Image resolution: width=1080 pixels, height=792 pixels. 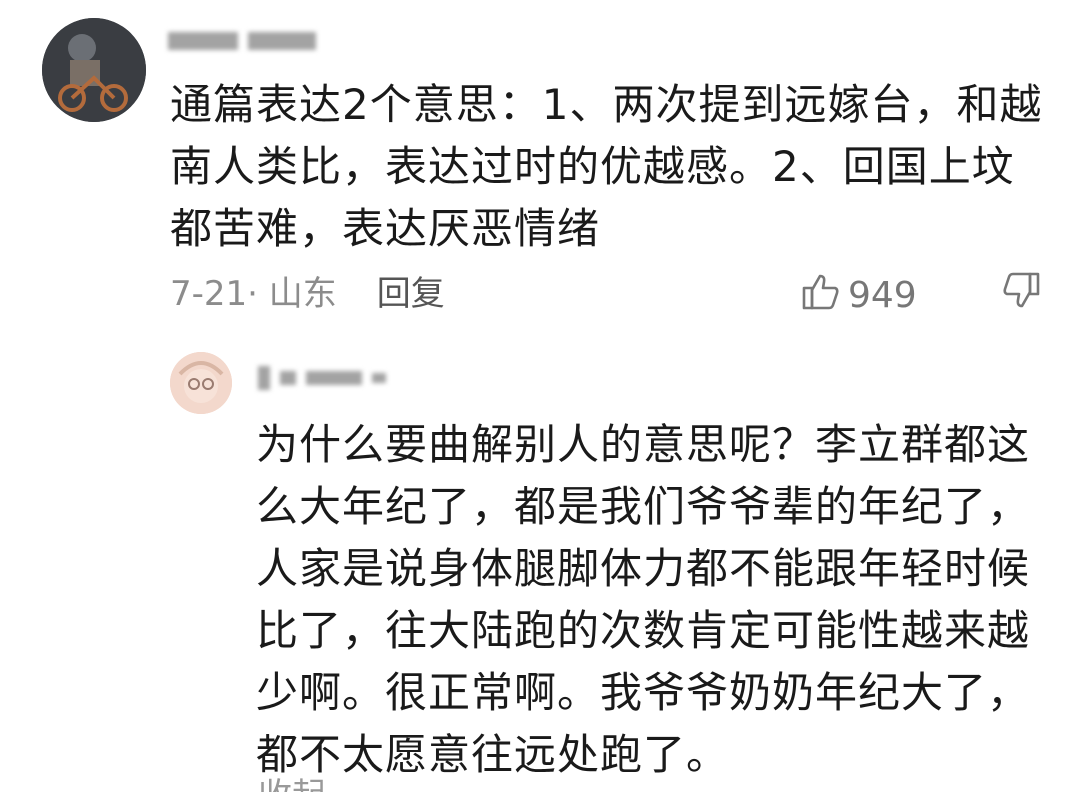 What do you see at coordinates (292, 780) in the screenshot?
I see `collapse-button: 收起` at bounding box center [292, 780].